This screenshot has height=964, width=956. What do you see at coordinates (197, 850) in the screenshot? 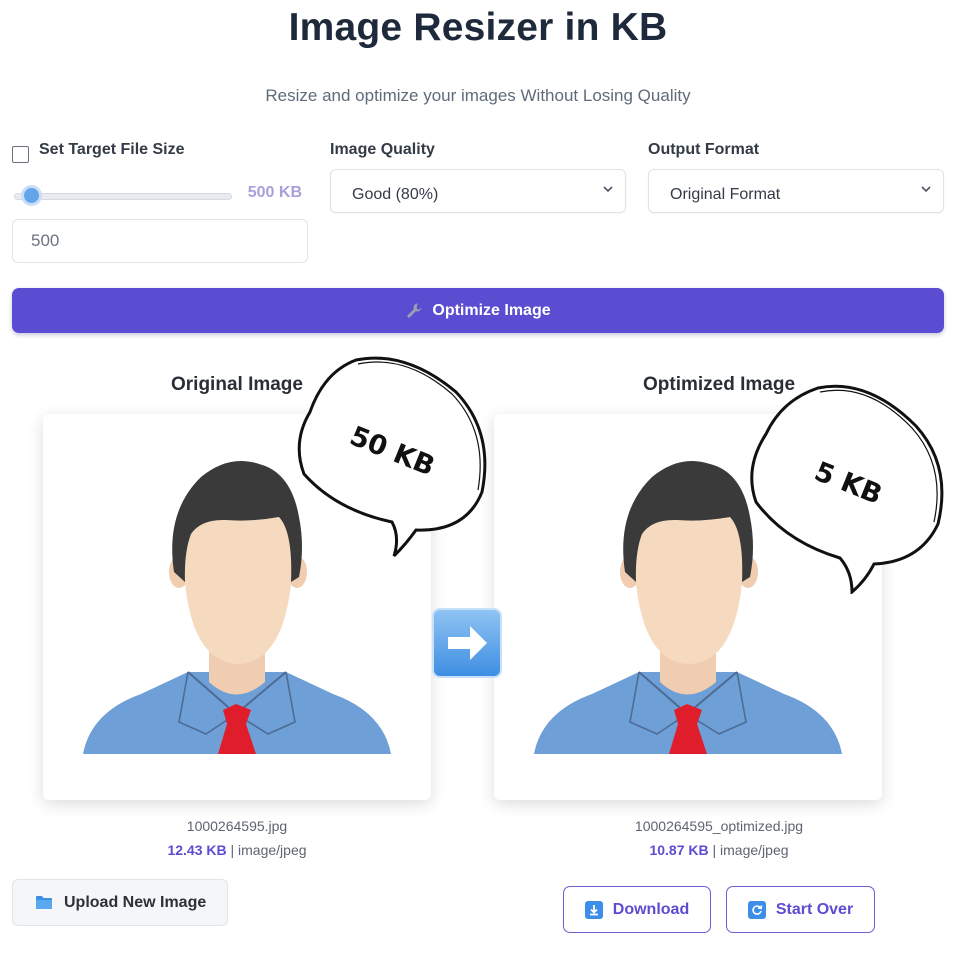
I see `original-file-size: 12.43 KB` at bounding box center [197, 850].